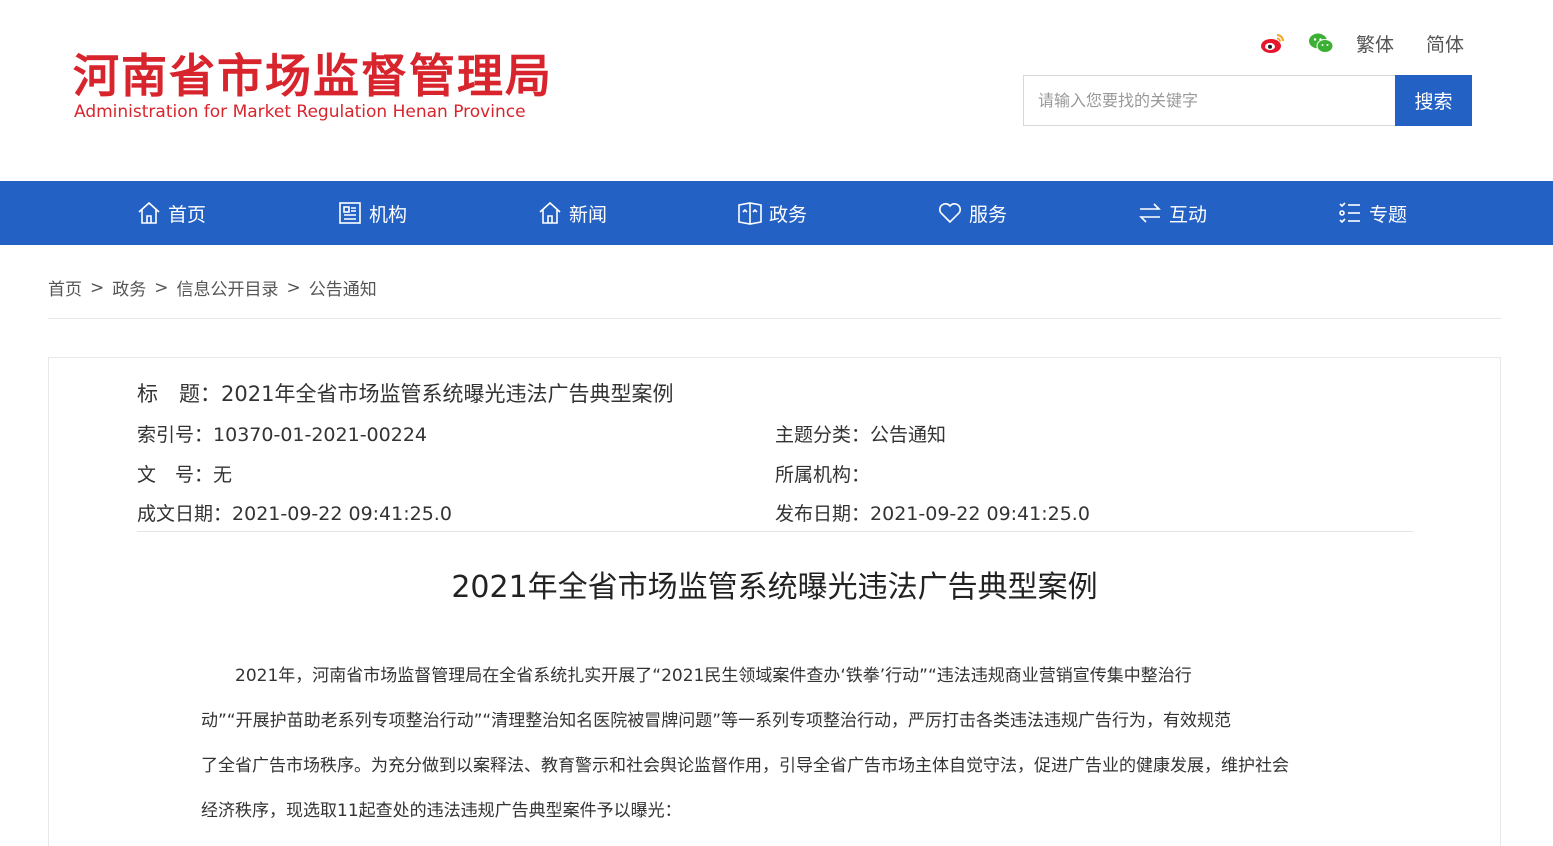 The width and height of the screenshot is (1553, 846). Describe the element at coordinates (149, 212) in the screenshot. I see `home-icon` at that location.